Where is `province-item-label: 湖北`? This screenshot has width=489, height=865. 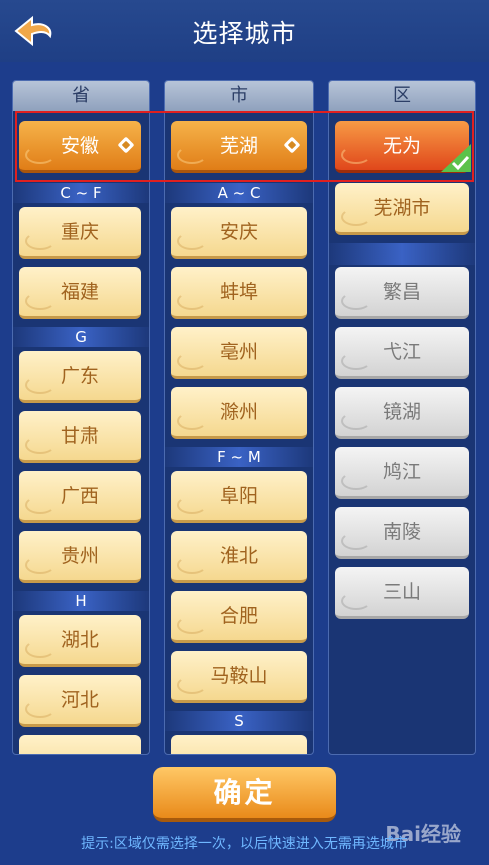 province-item-label: 湖北 is located at coordinates (79, 640).